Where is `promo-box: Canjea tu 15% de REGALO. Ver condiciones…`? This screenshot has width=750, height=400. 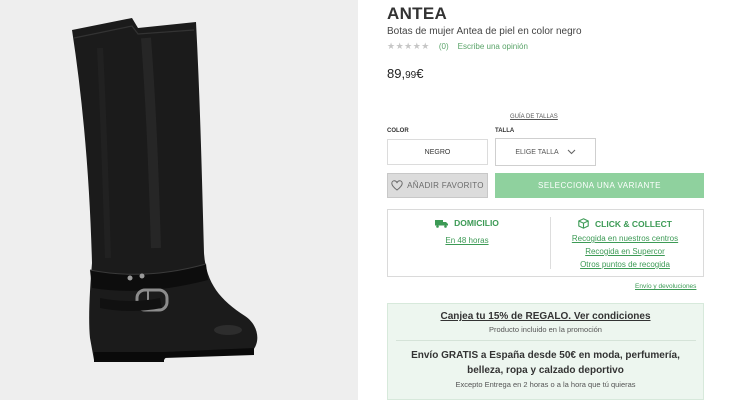
promo-box: Canjea tu 15% de REGALO. Ver condiciones… is located at coordinates (545, 351).